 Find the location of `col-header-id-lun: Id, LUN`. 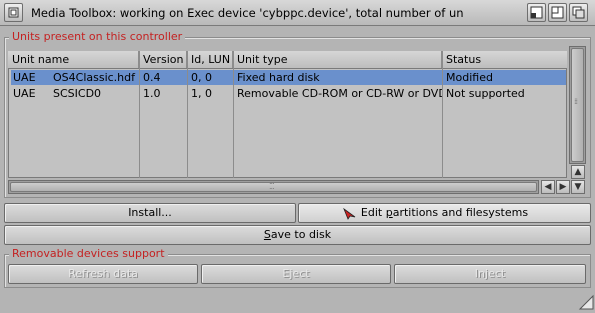

col-header-id-lun: Id, LUN is located at coordinates (210, 59).